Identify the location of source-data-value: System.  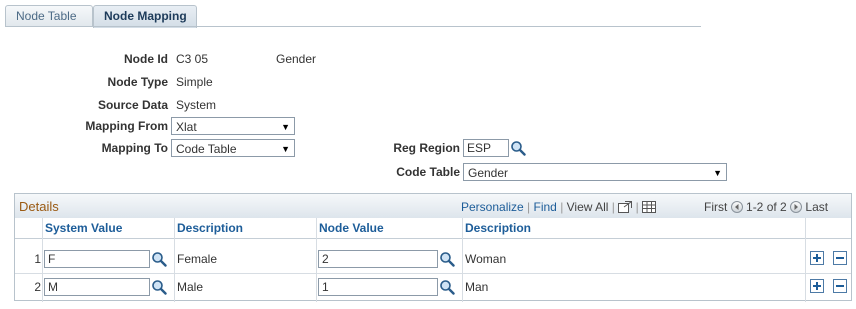
(196, 105).